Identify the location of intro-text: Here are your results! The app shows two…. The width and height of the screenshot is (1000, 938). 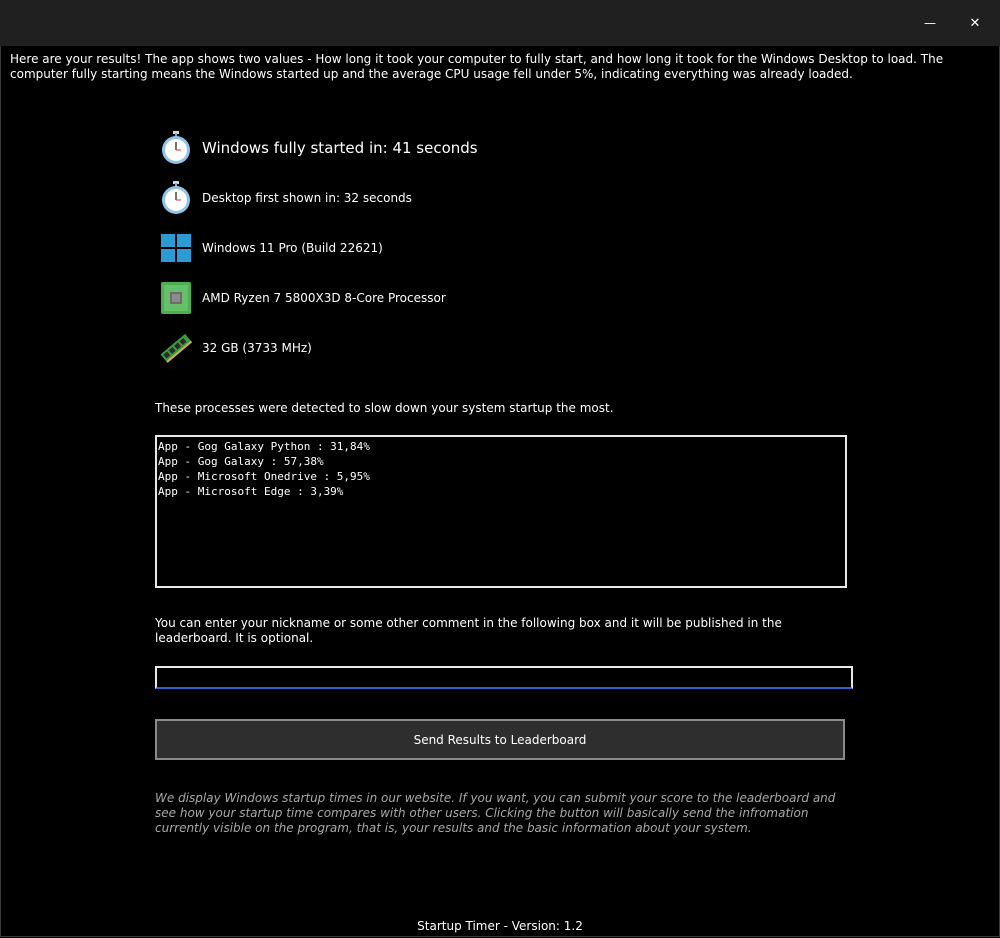
(477, 66).